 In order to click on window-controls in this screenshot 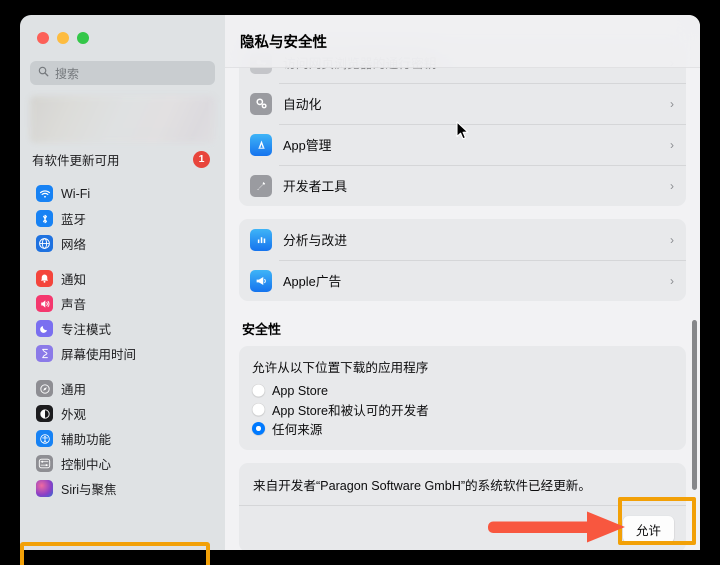, I will do `click(122, 29)`.